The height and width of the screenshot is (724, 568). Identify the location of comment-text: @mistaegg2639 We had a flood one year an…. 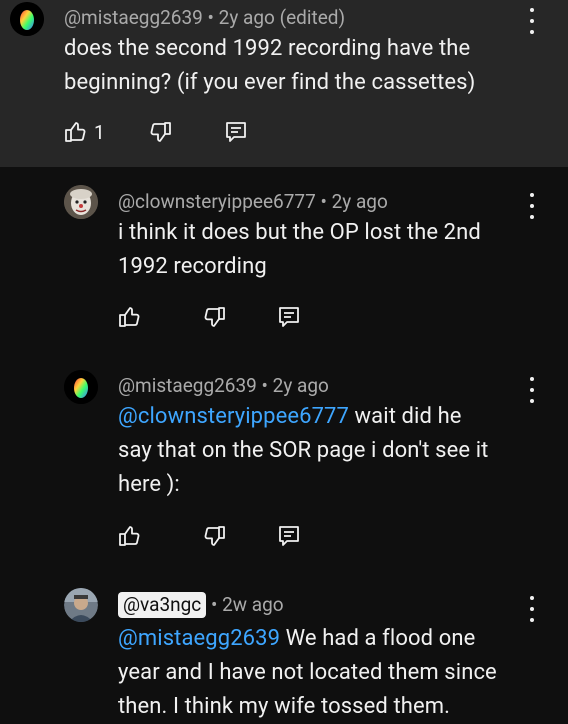
(307, 672).